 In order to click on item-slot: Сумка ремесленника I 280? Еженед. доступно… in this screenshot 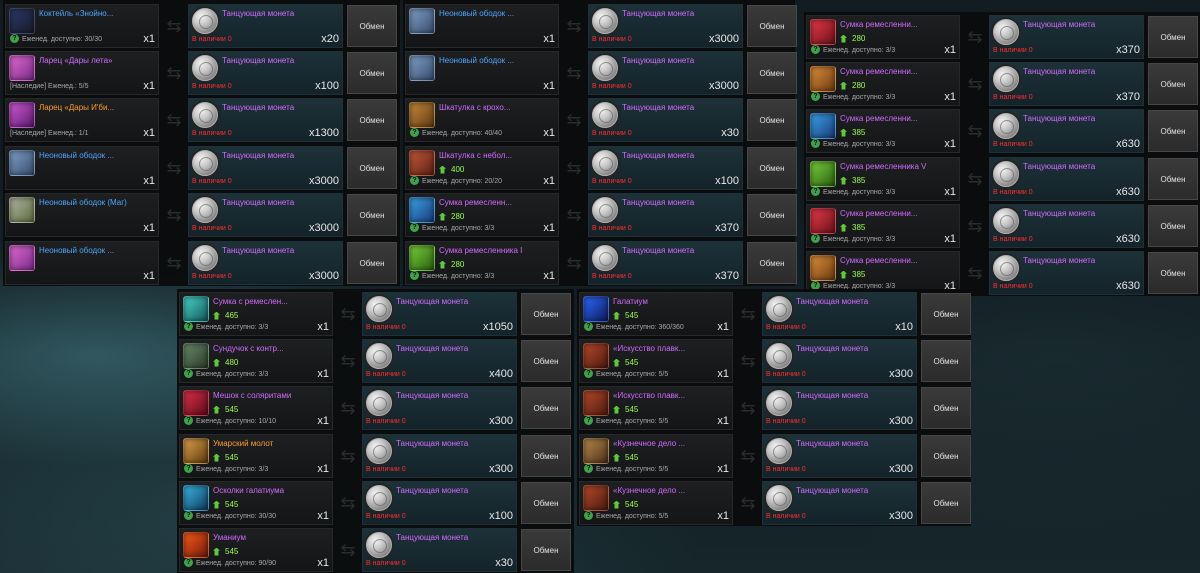, I will do `click(482, 263)`.